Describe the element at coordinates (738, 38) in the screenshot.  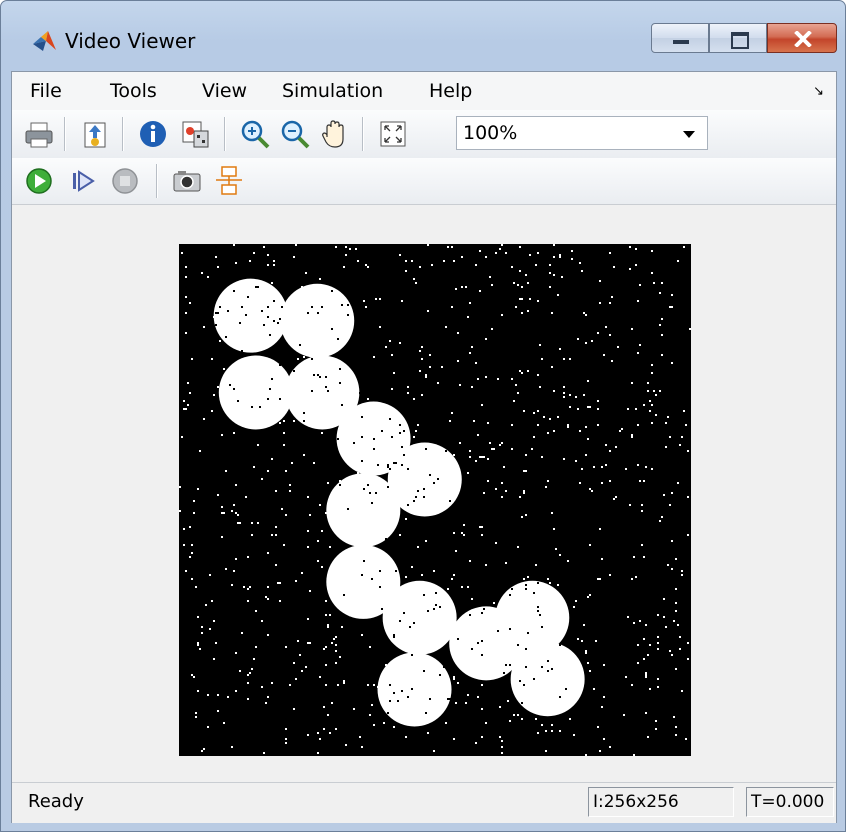
I see `maximize-button` at that location.